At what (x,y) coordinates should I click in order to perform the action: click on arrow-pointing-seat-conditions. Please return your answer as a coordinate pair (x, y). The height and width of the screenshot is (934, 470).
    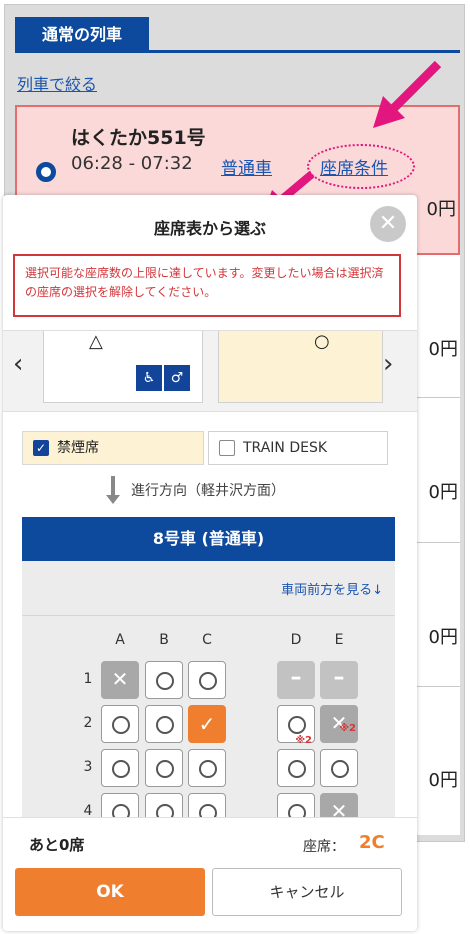
    Looking at the image, I should click on (407, 94).